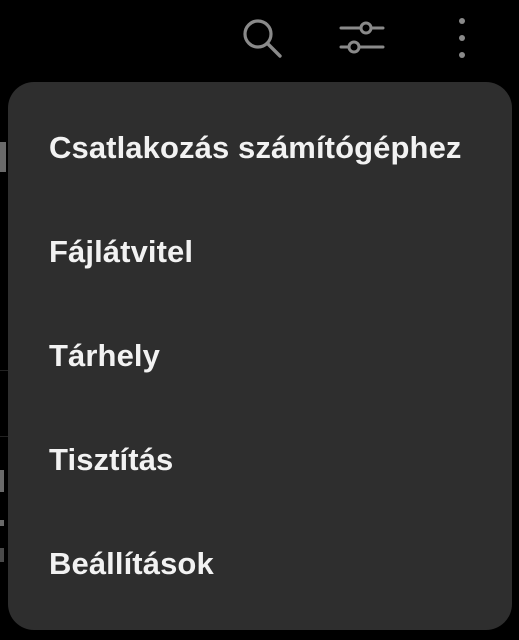  I want to click on more-options-button, so click(462, 38).